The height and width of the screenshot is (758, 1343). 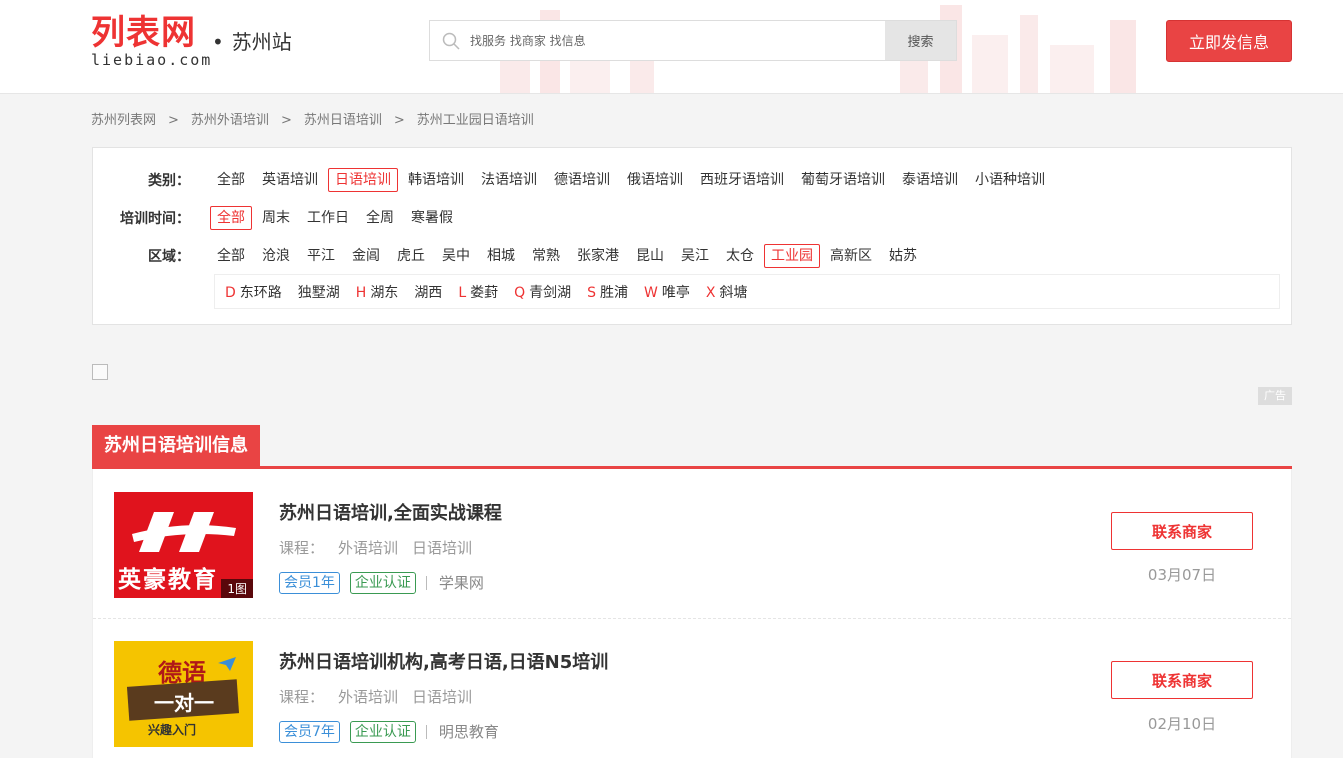 I want to click on subregion-option: 独墅湖, so click(x=319, y=292).